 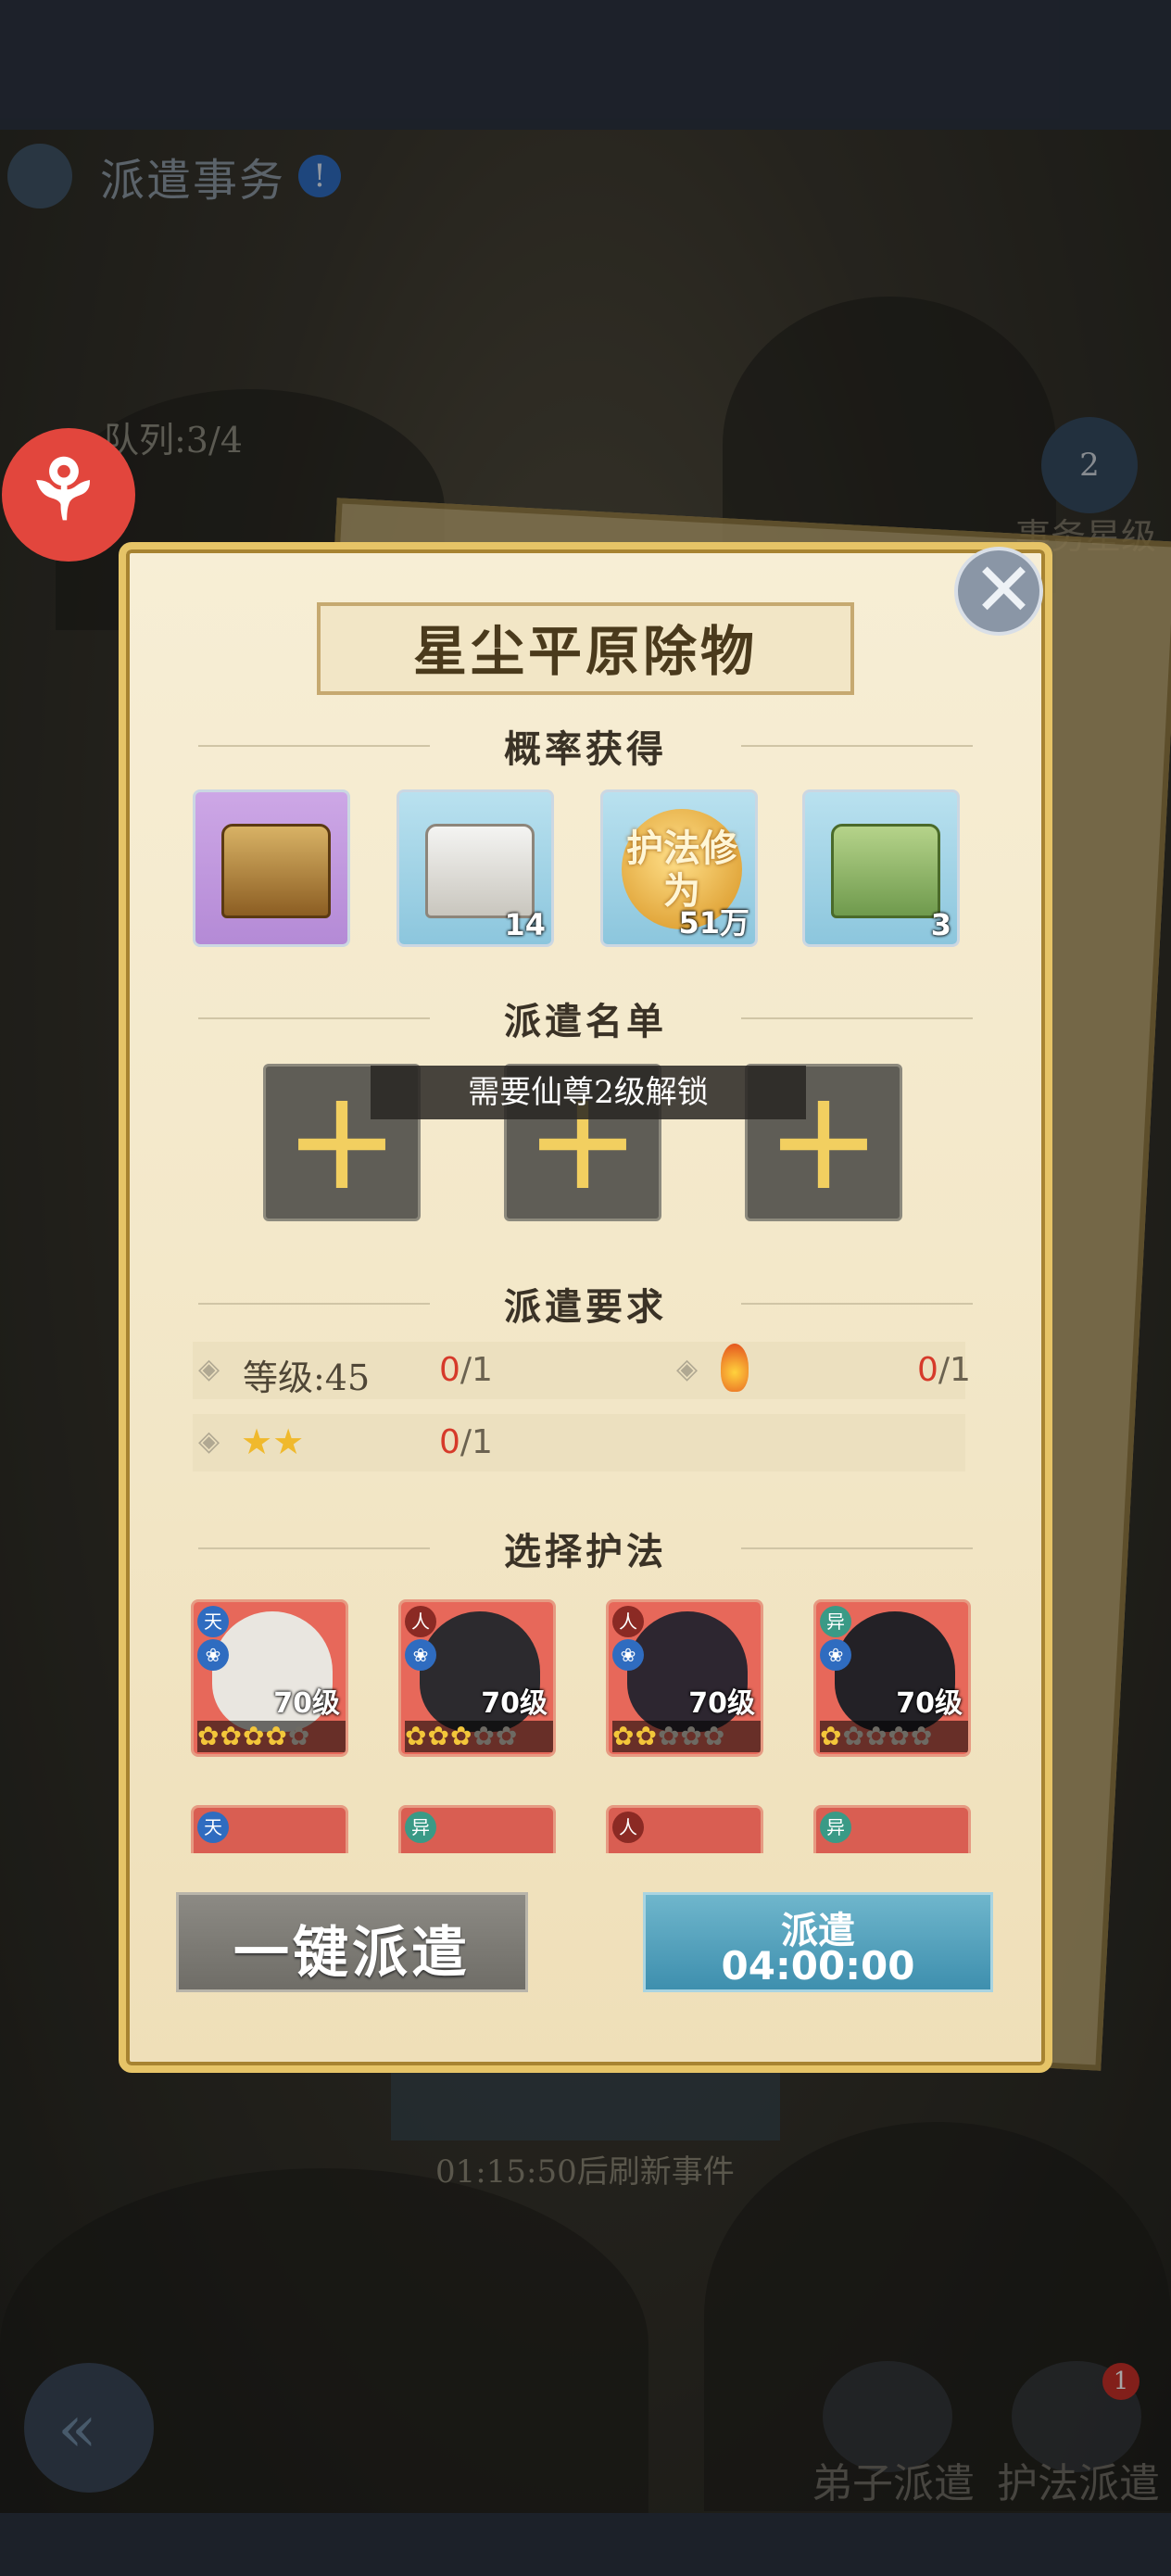 What do you see at coordinates (64, 490) in the screenshot?
I see `sprout-icon: ⚘` at bounding box center [64, 490].